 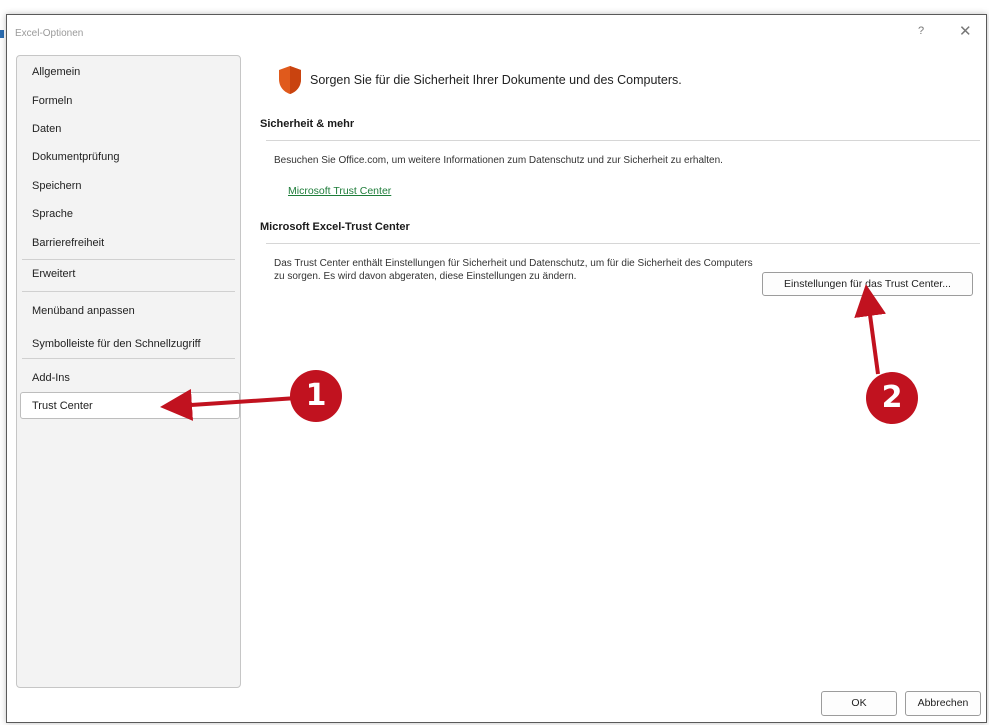 I want to click on annotation-arrows, so click(x=523, y=352).